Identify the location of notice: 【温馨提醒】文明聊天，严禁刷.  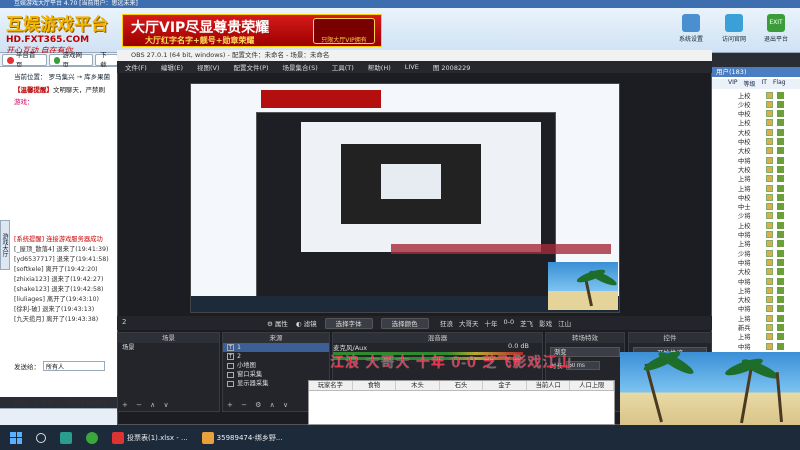
(59, 89).